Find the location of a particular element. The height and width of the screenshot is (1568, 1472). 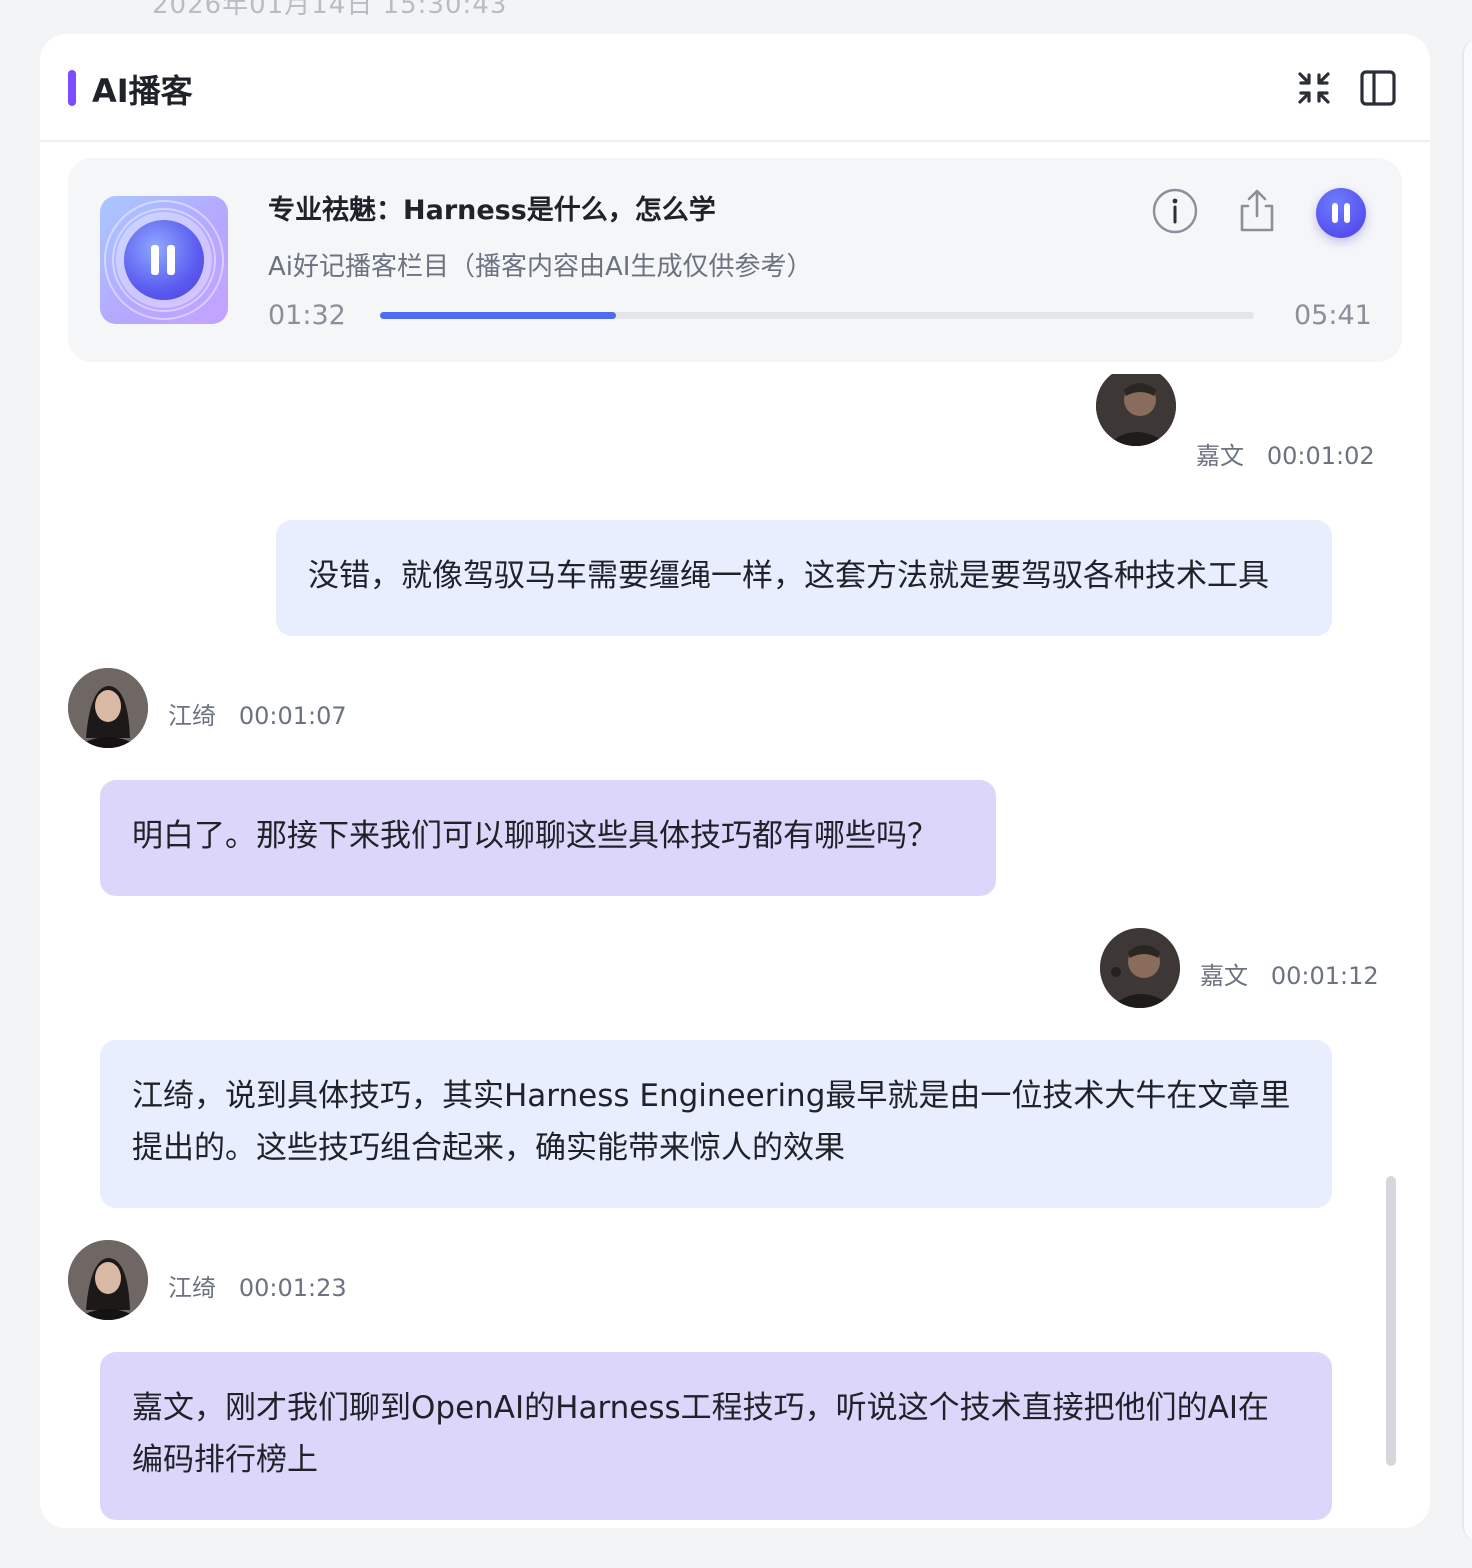

episode-title: 专业祛魅：Harness是什么，怎么学 is located at coordinates (492, 210).